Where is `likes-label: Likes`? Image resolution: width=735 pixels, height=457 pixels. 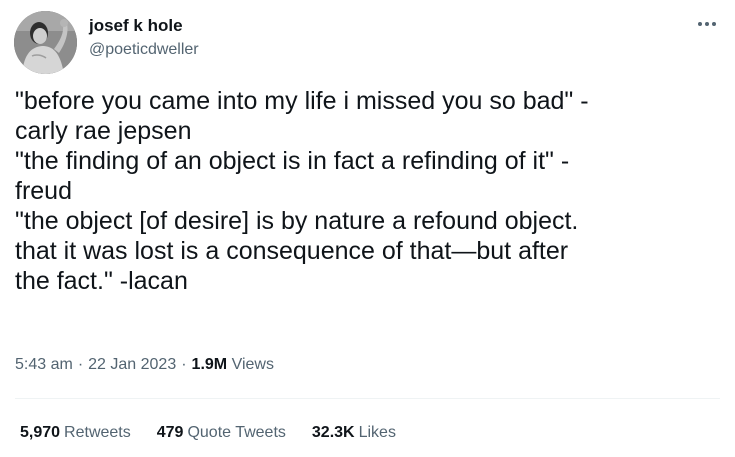
likes-label: Likes is located at coordinates (377, 432).